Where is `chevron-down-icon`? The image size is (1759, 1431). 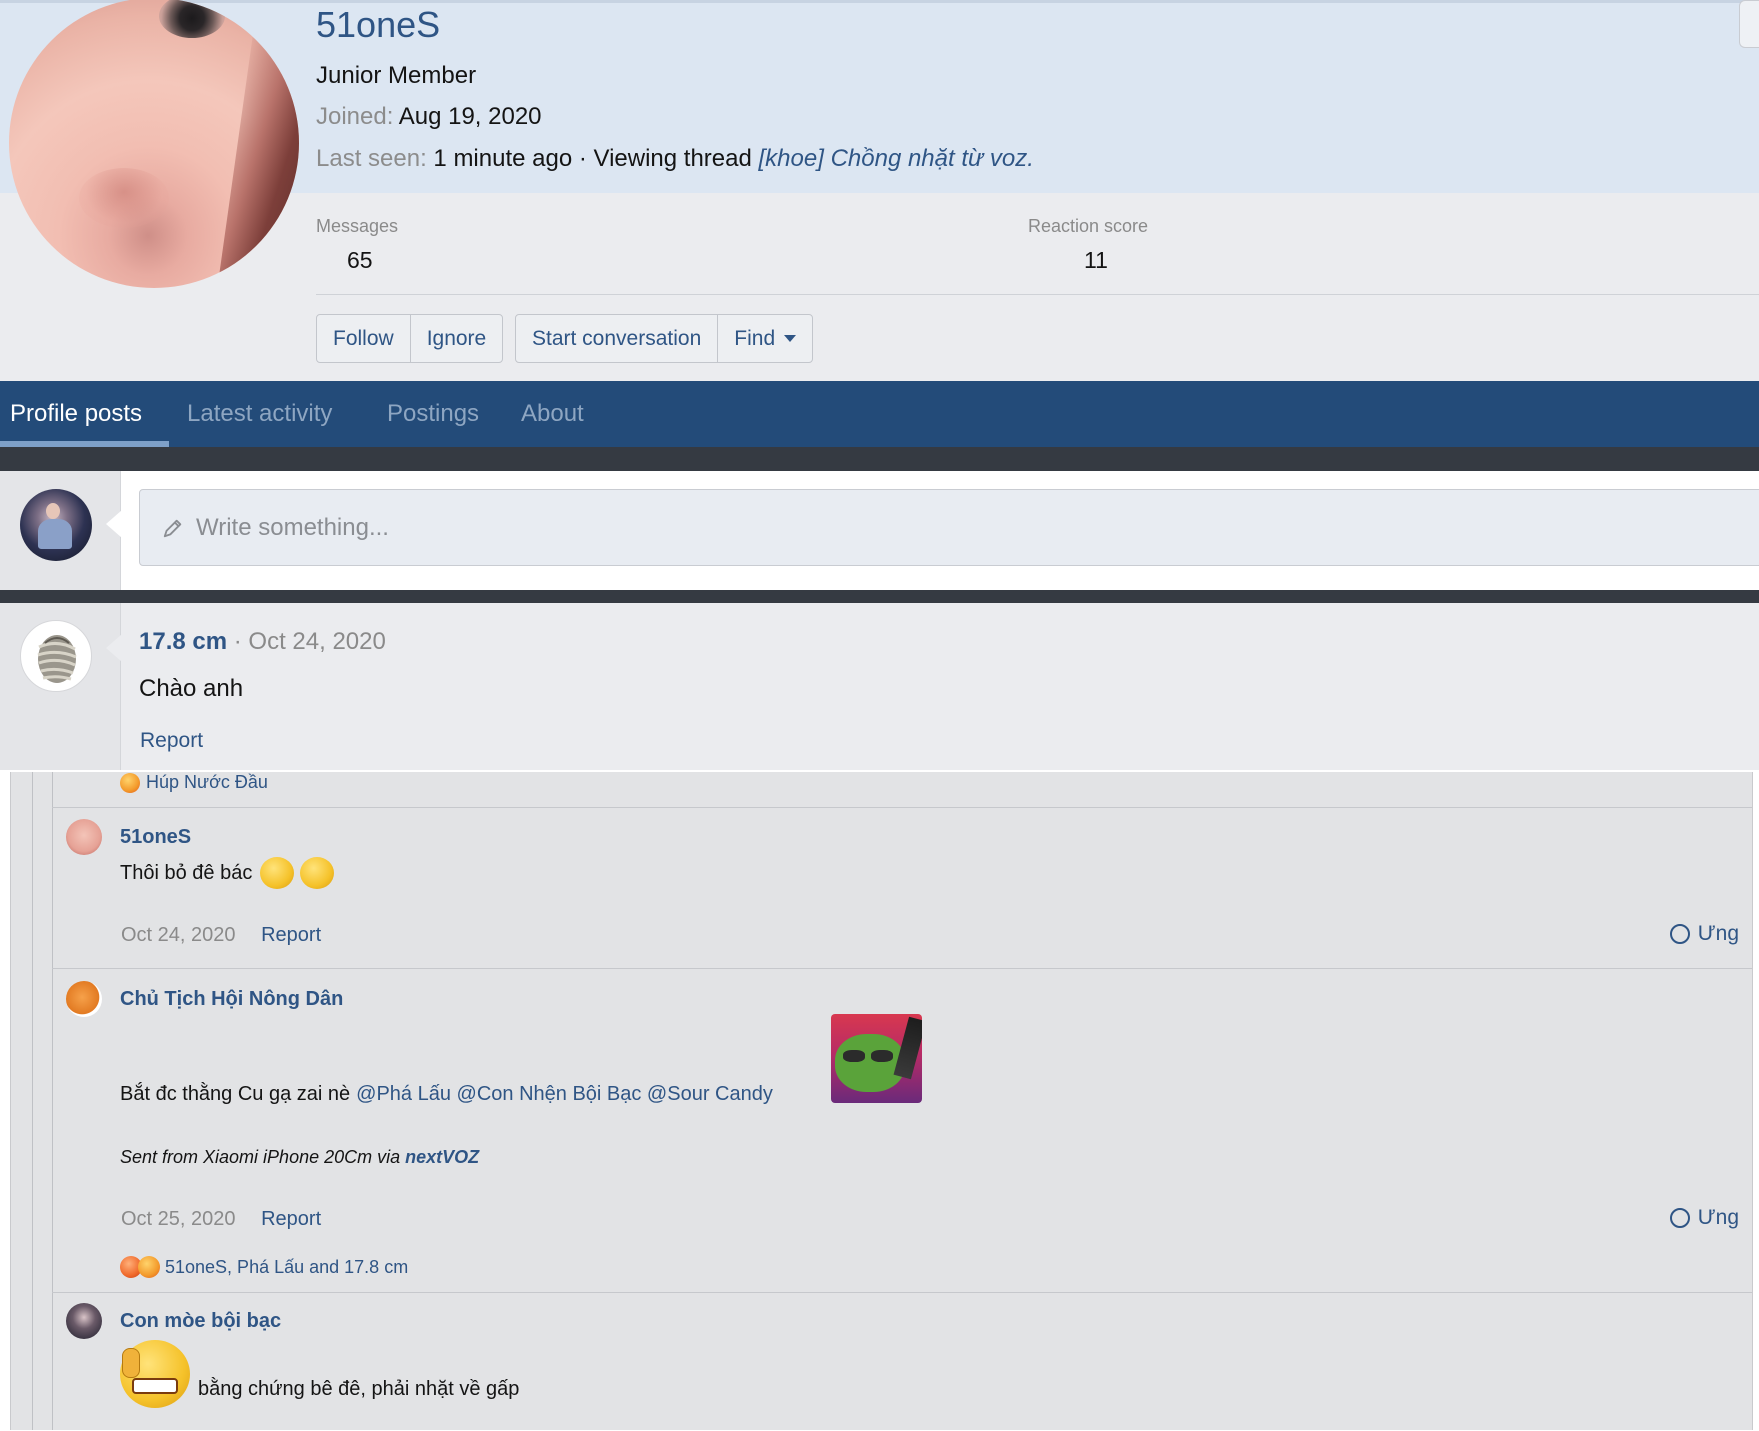 chevron-down-icon is located at coordinates (790, 338).